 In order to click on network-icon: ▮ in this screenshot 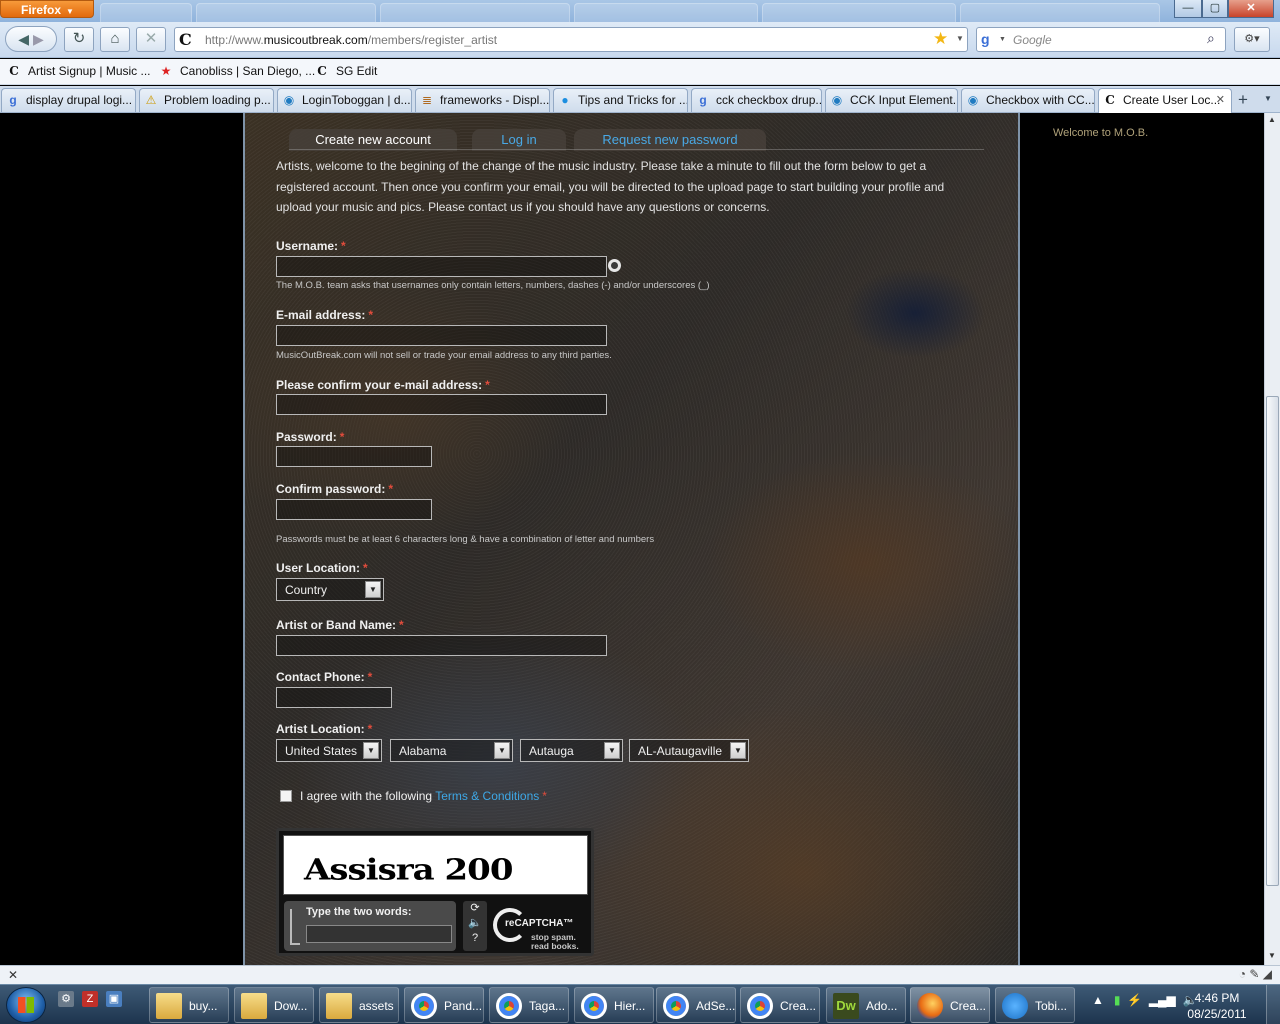, I will do `click(1117, 1000)`.